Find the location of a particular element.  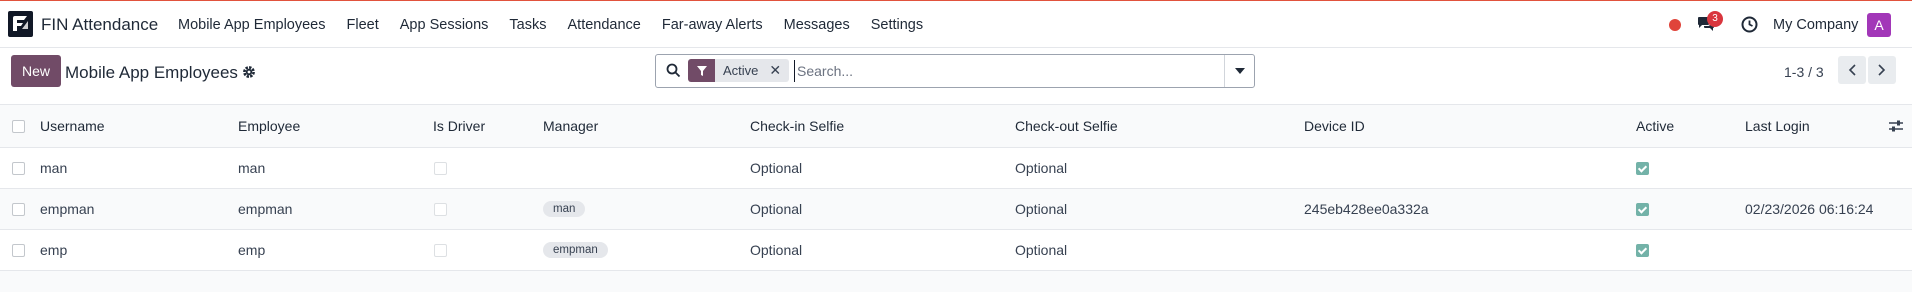

table-row: emp emp empman Optional Optional is located at coordinates (956, 250).